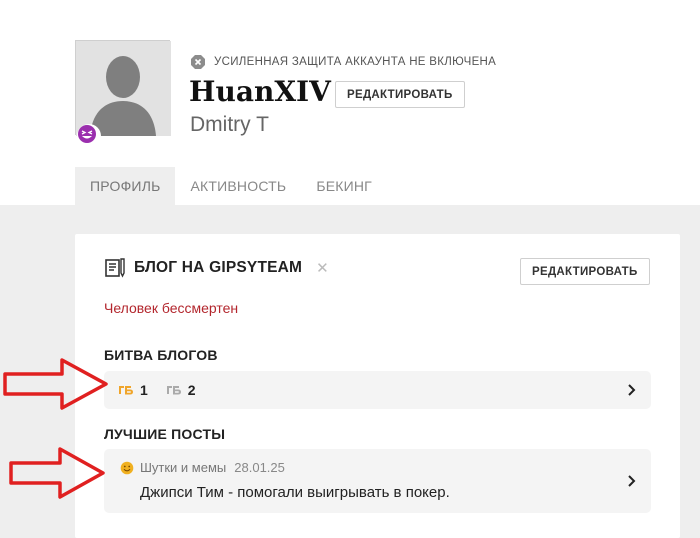  What do you see at coordinates (229, 124) in the screenshot?
I see `real-name: Dmitry T` at bounding box center [229, 124].